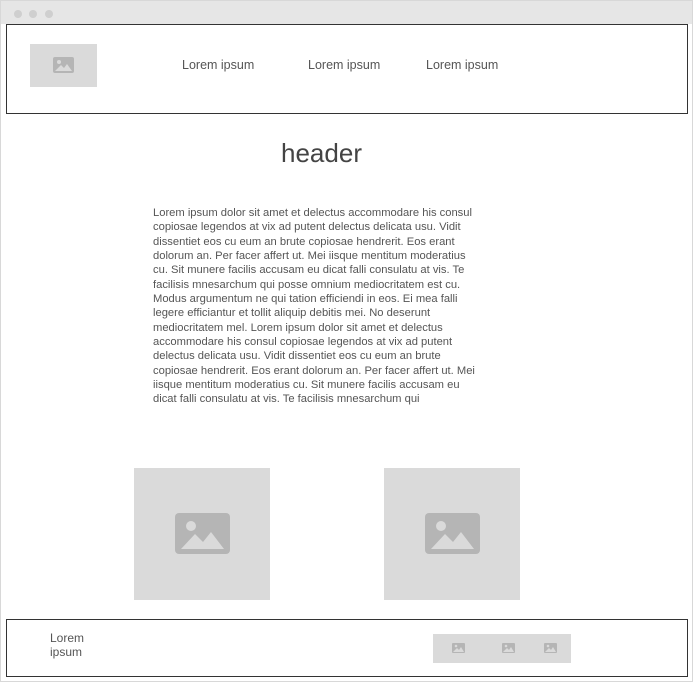  I want to click on image-placeholder-left, so click(202, 534).